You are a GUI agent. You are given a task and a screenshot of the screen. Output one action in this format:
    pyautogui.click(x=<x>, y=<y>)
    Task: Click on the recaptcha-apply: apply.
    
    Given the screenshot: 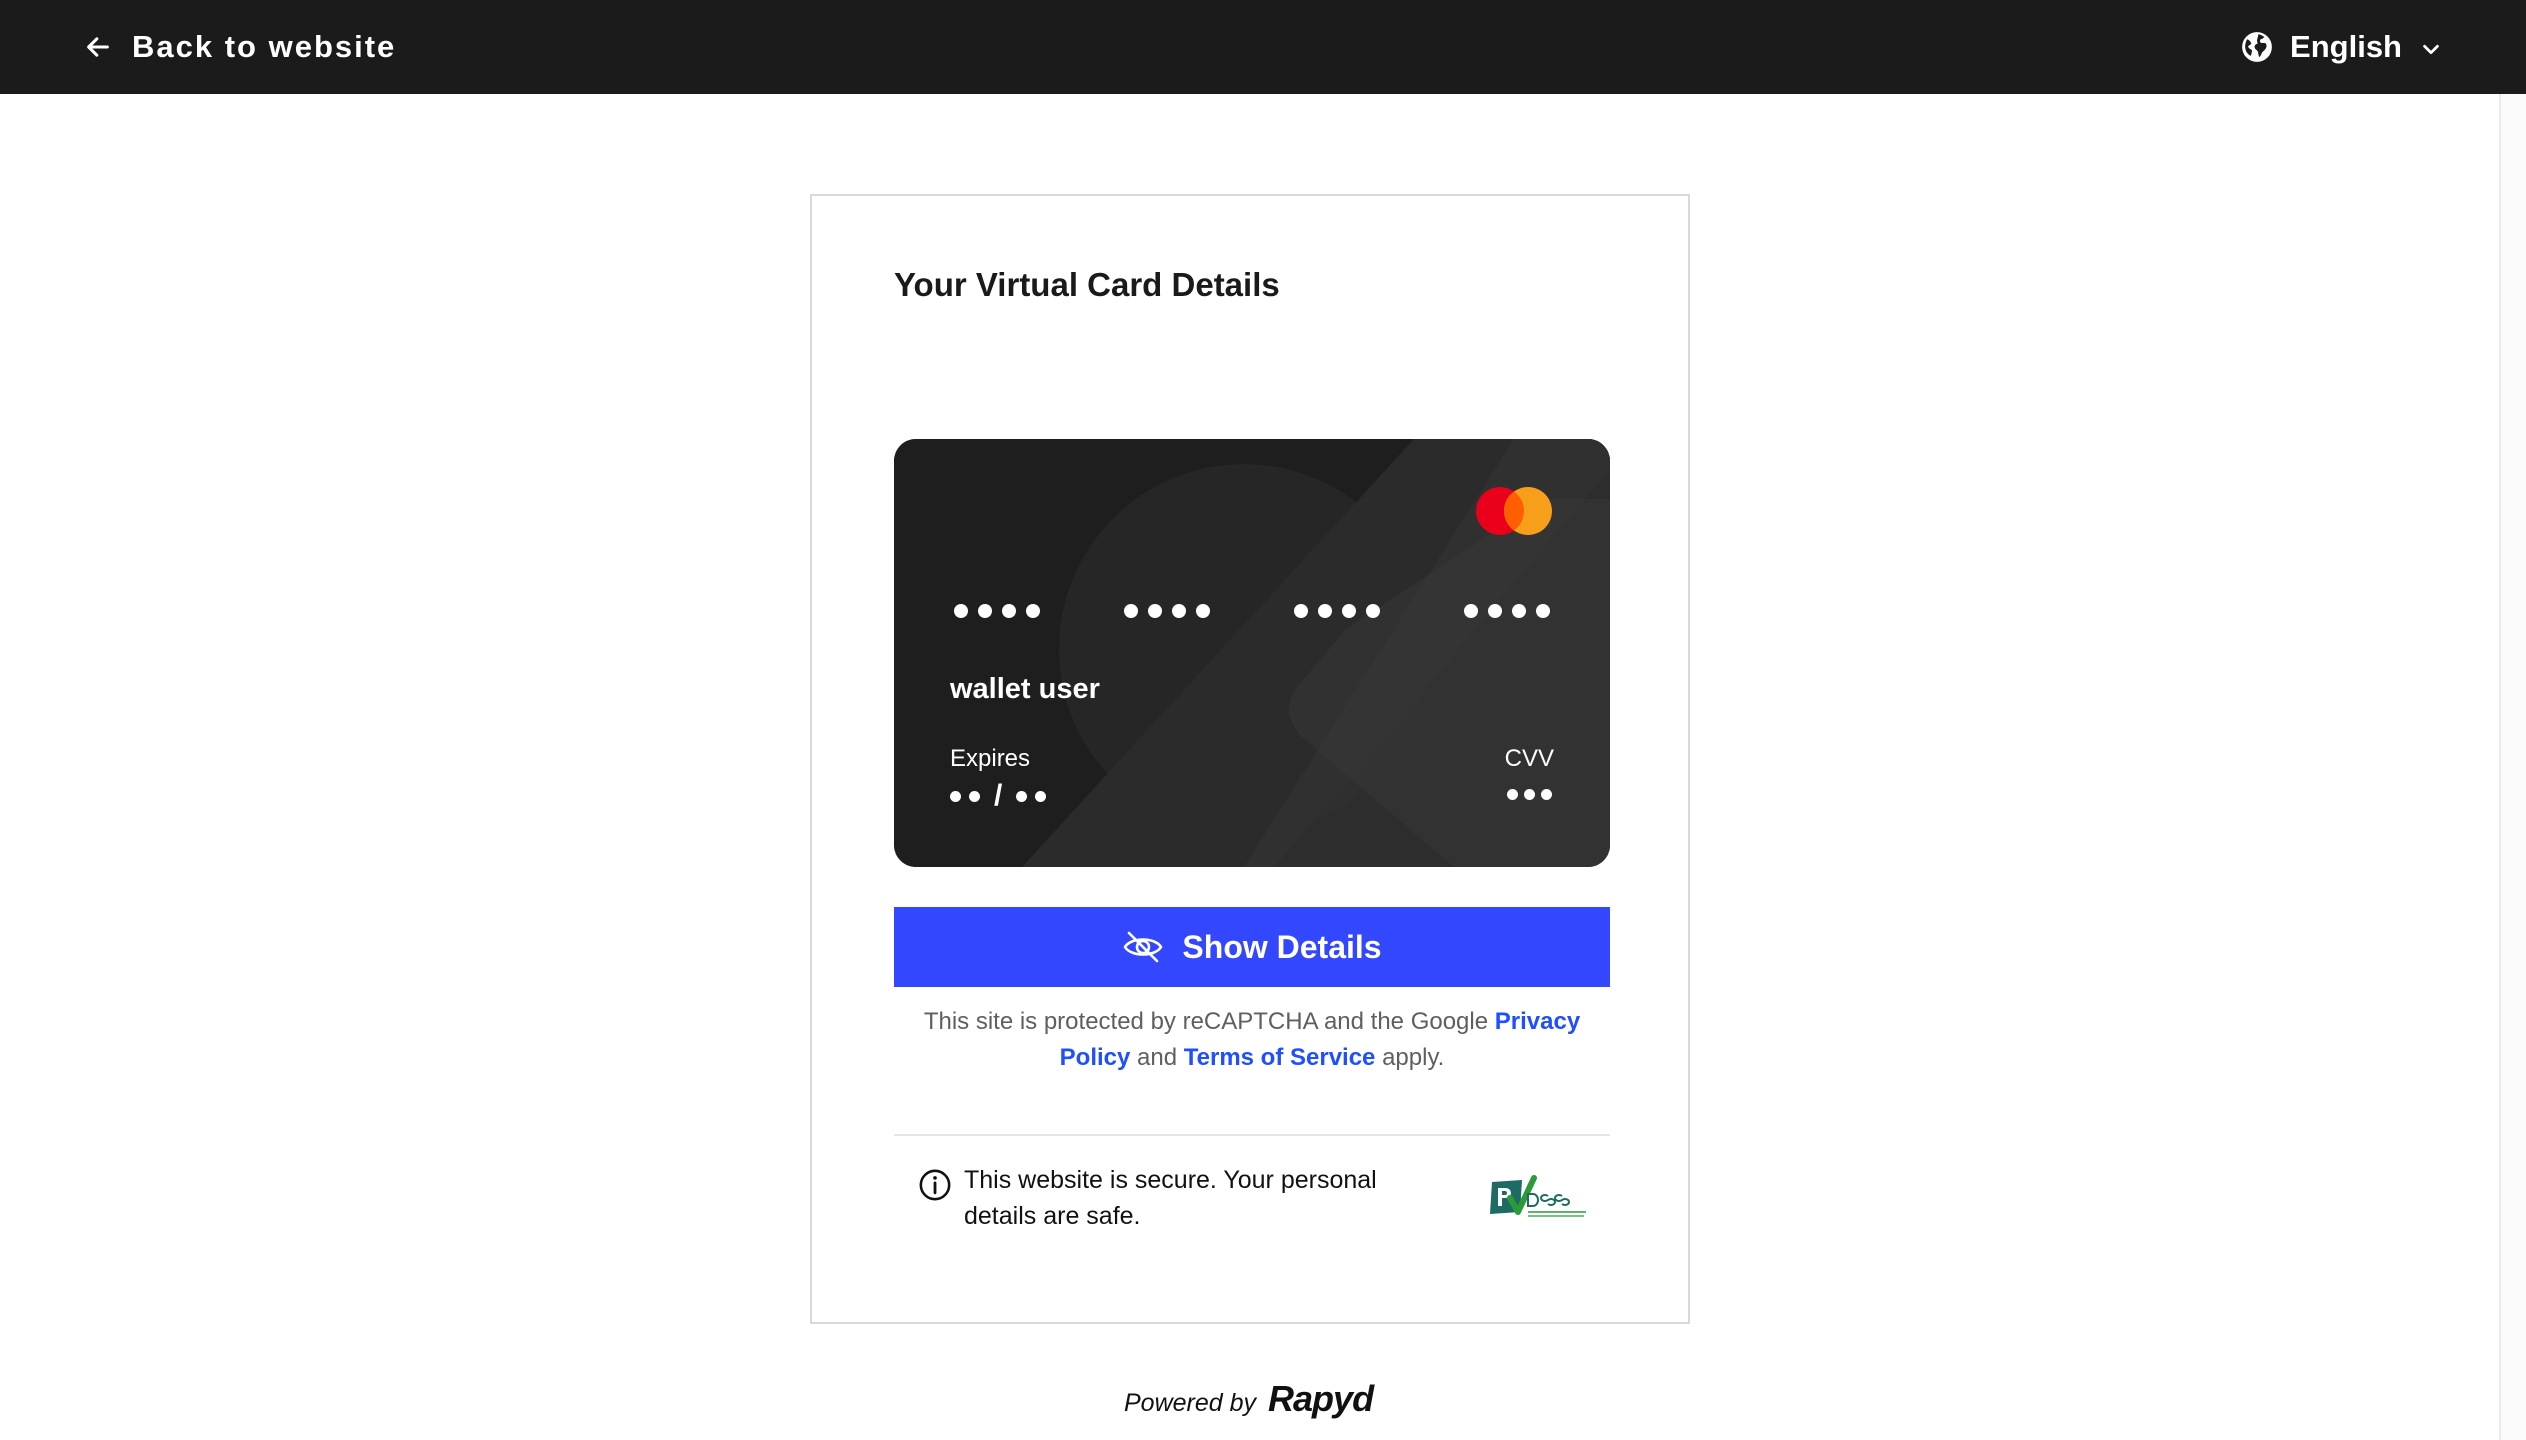 What is the action you would take?
    pyautogui.click(x=1413, y=1057)
    